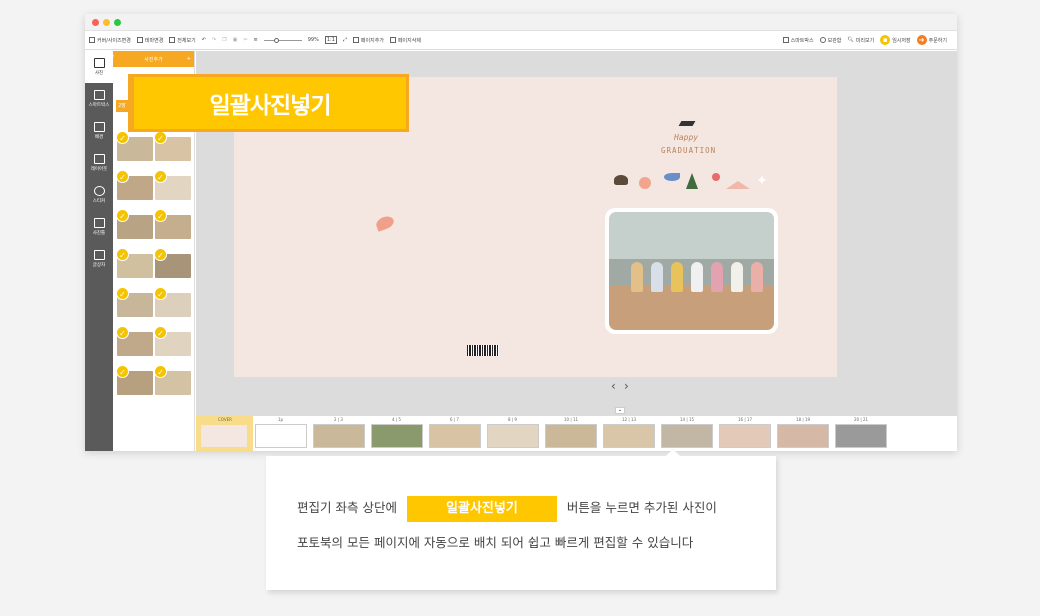 This screenshot has height=616, width=1040. Describe the element at coordinates (99, 195) in the screenshot. I see `sidebar-item-sticker: 스티커` at that location.